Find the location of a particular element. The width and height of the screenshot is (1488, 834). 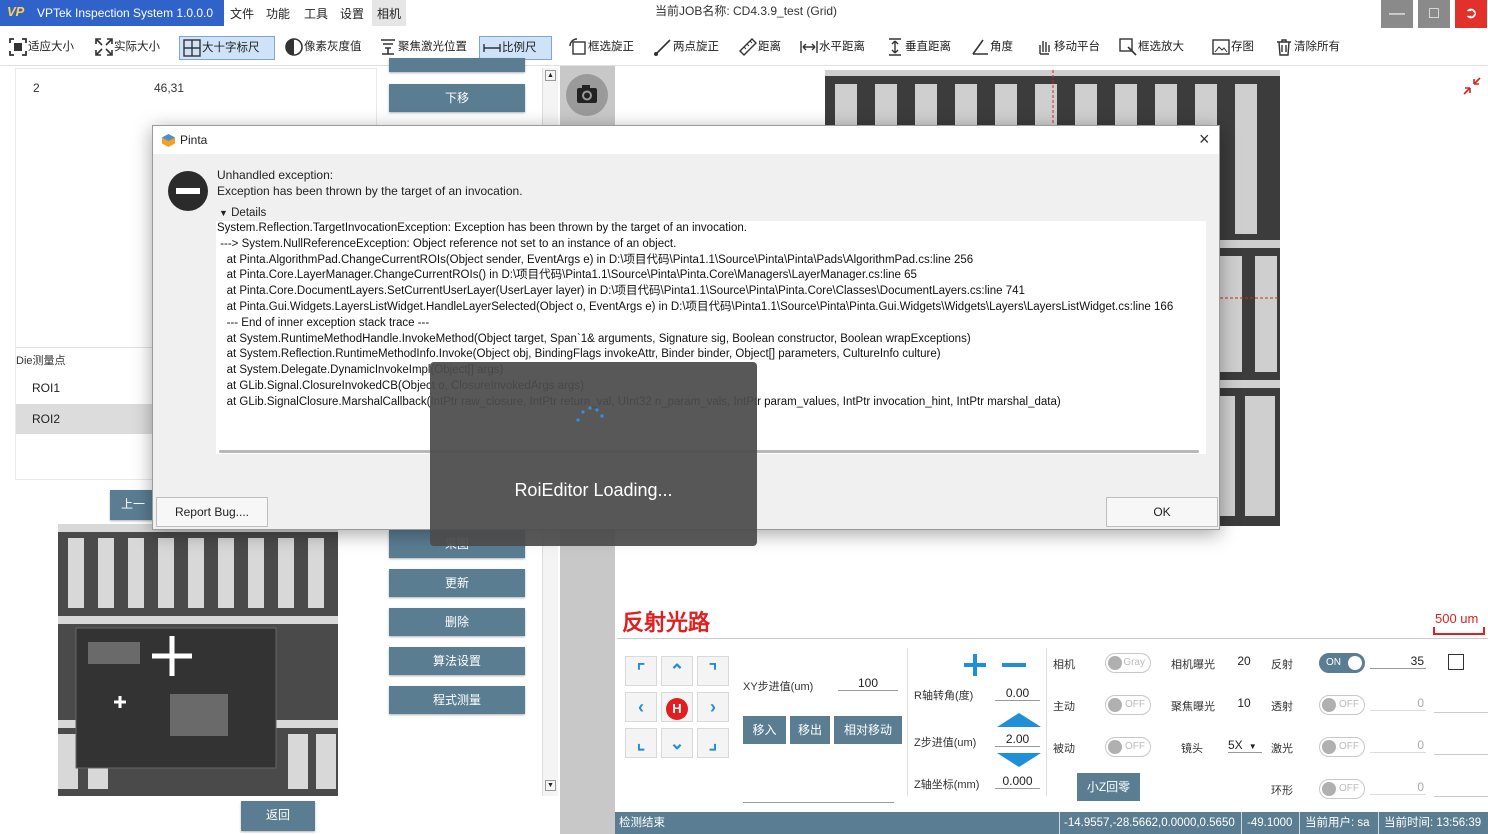

exposure-input: 20 is located at coordinates (1244, 661).